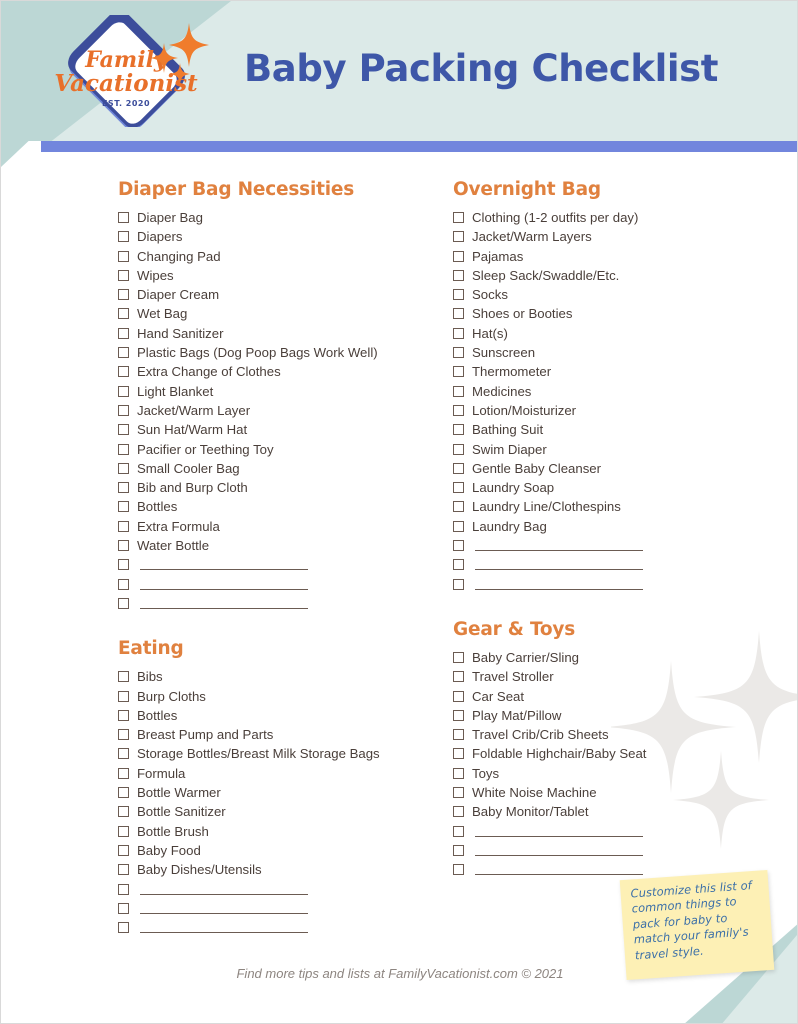  Describe the element at coordinates (283, 735) in the screenshot. I see `checklist-item: Breast Pump and Parts` at that location.